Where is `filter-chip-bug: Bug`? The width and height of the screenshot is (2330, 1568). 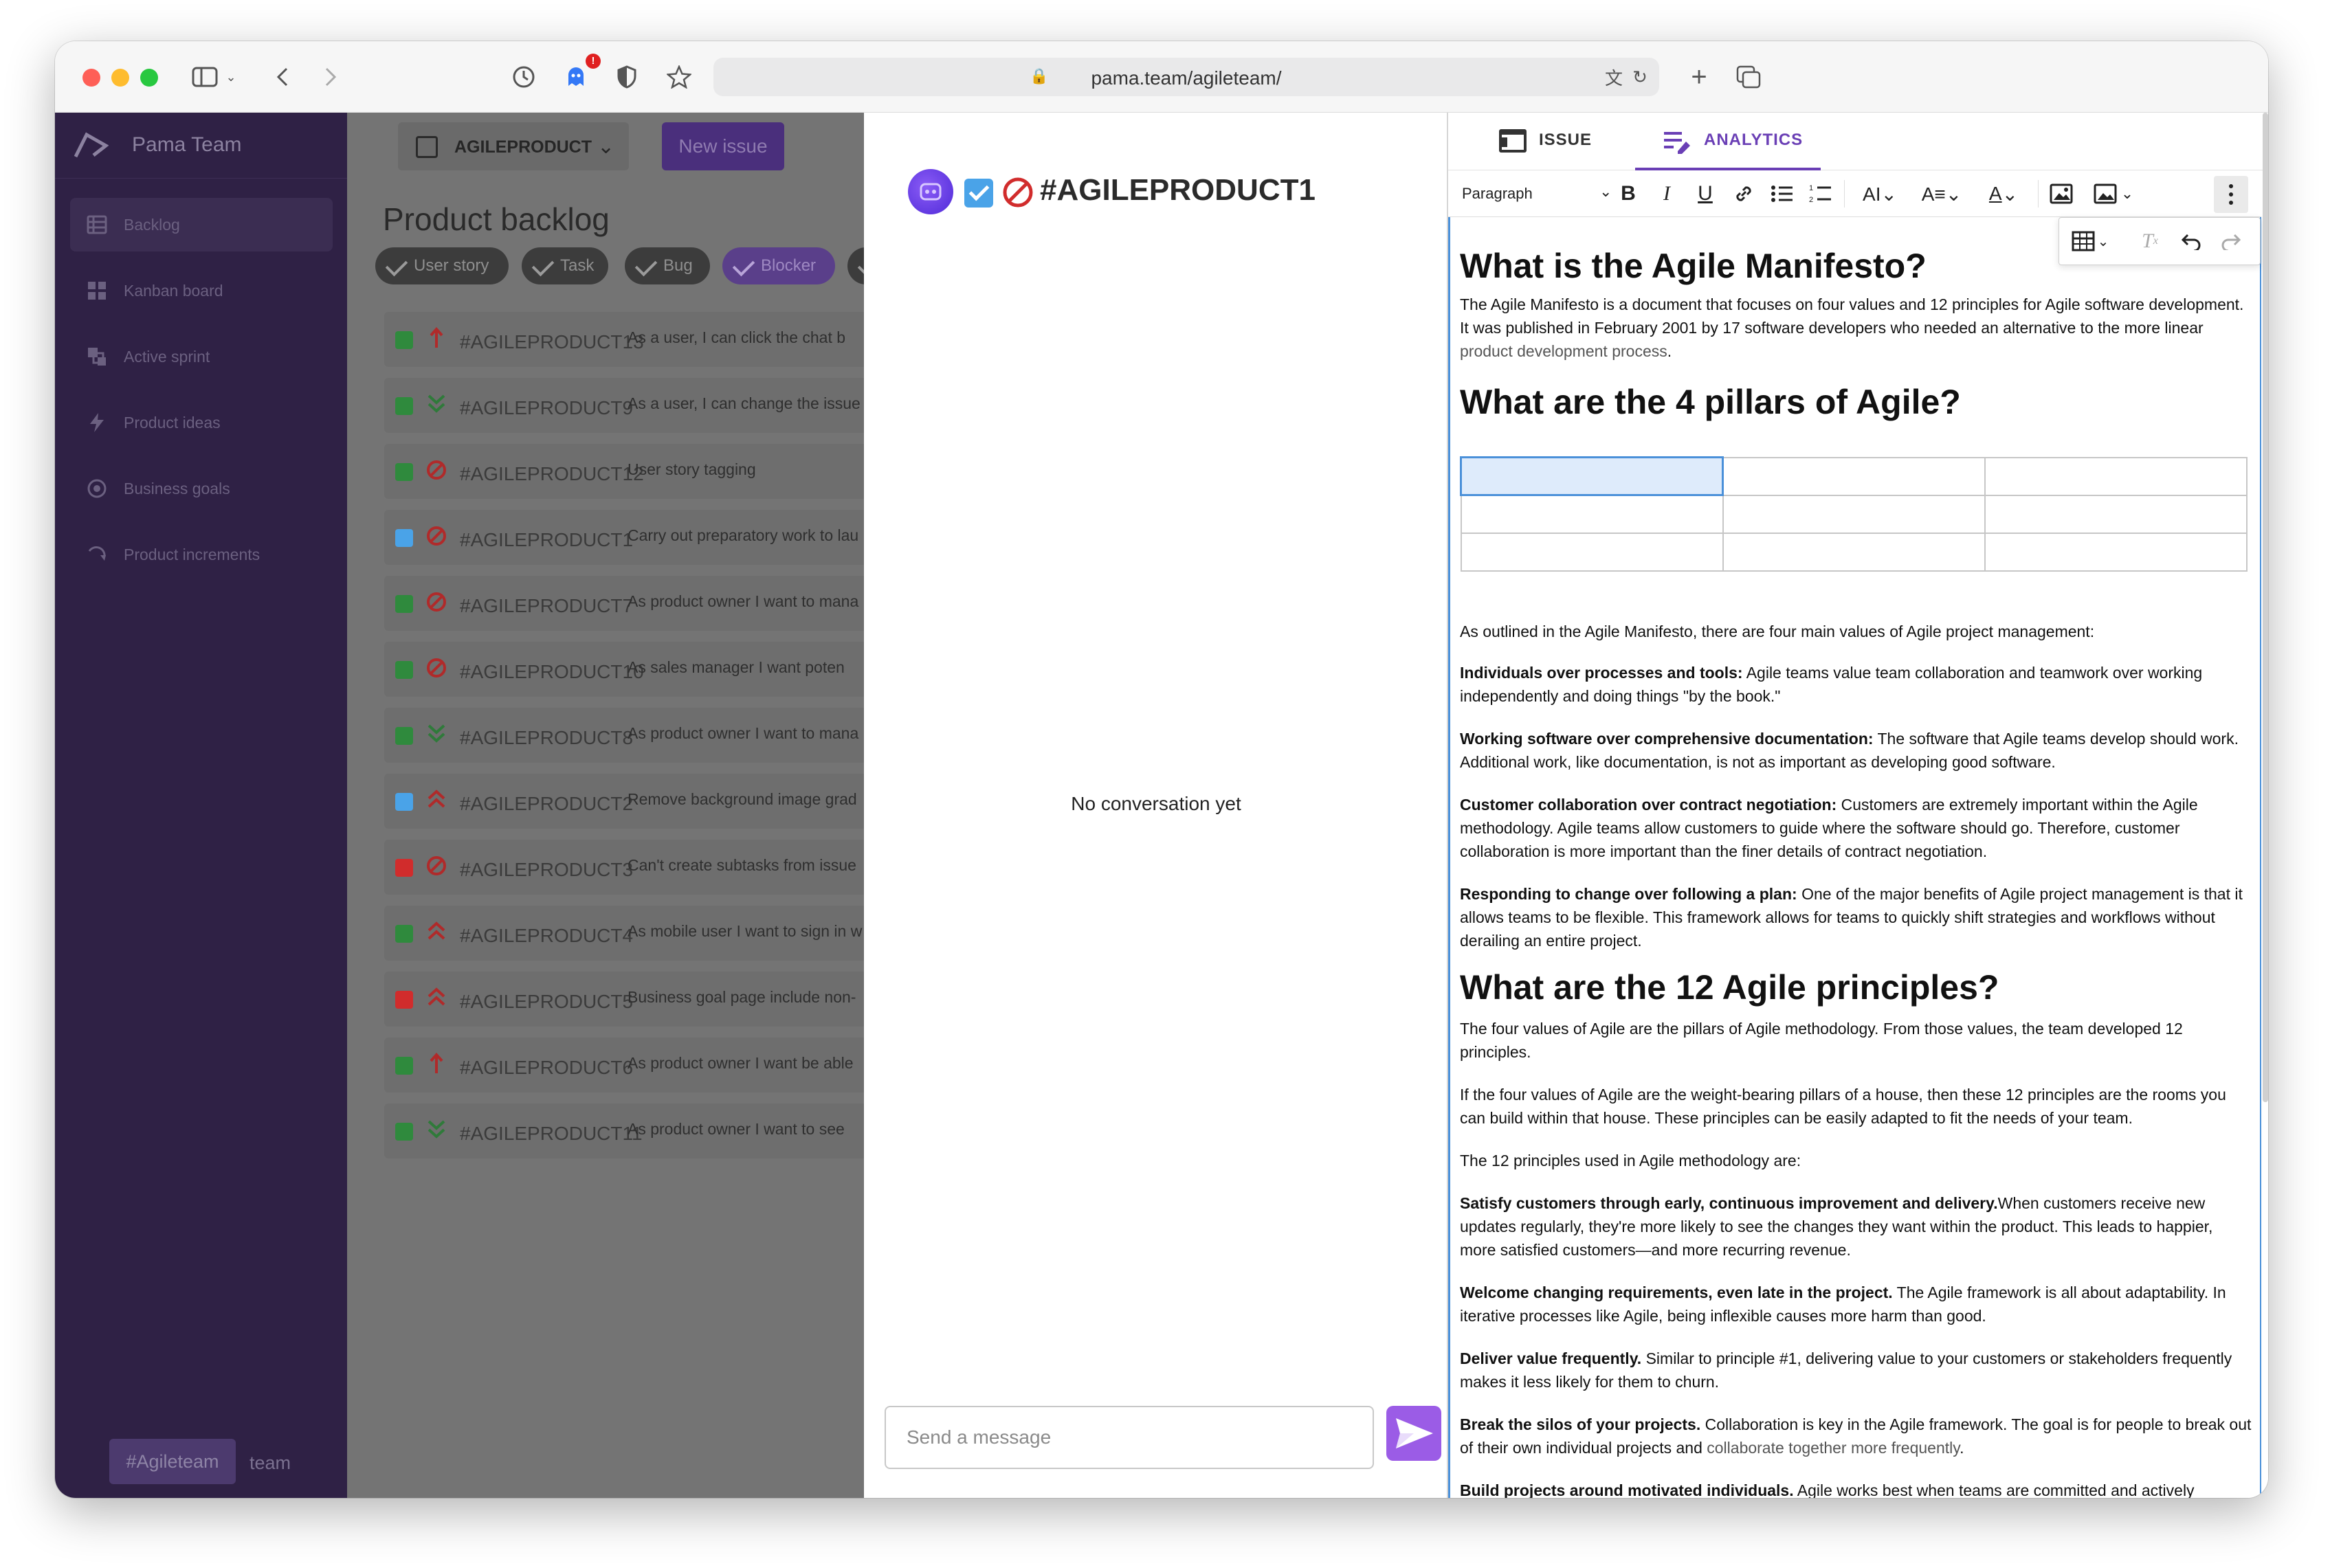
filter-chip-bug: Bug is located at coordinates (668, 265).